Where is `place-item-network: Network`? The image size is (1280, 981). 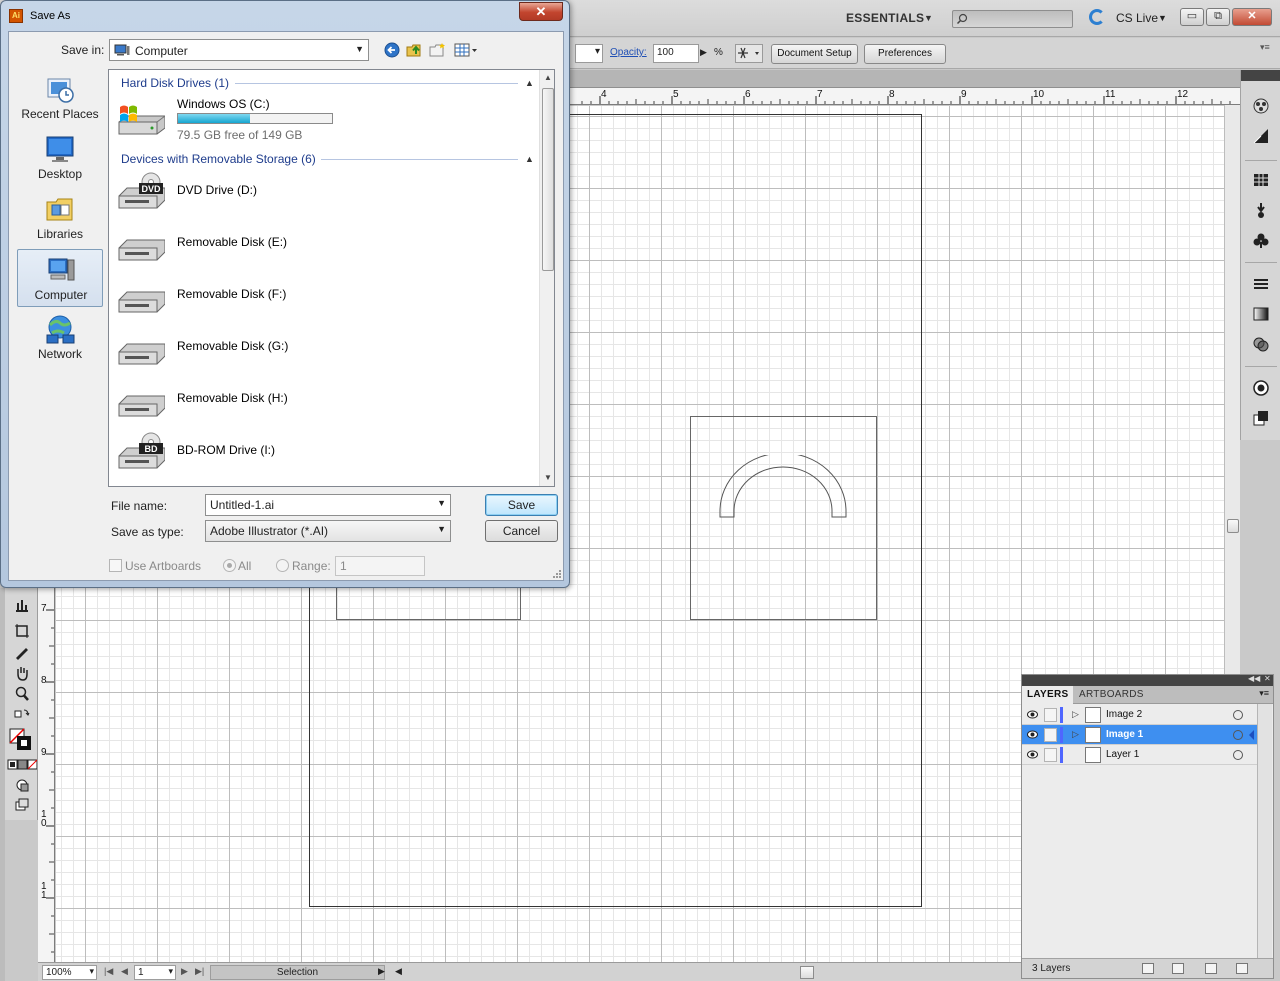
place-item-network: Network is located at coordinates (60, 338).